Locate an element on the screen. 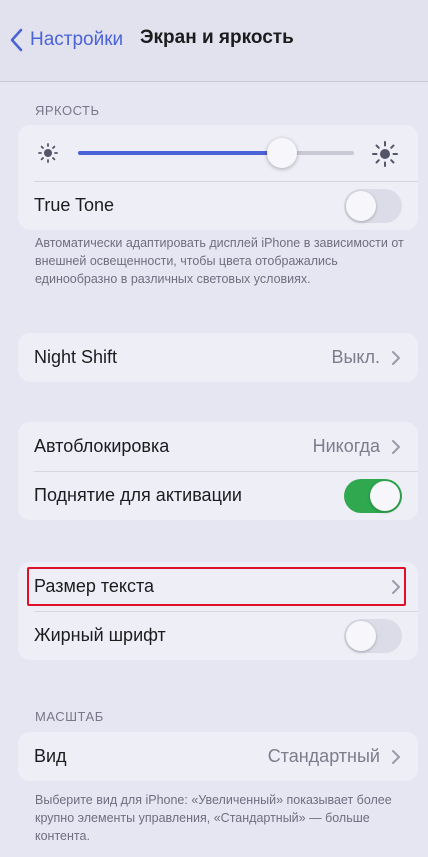 Image resolution: width=428 pixels, height=857 pixels. navigation-bar: Настройки Экран и яркость is located at coordinates (214, 41).